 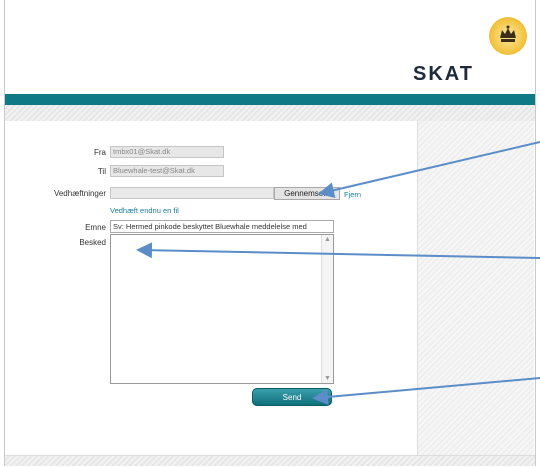 I want to click on arrow-to-message, so click(x=338, y=250).